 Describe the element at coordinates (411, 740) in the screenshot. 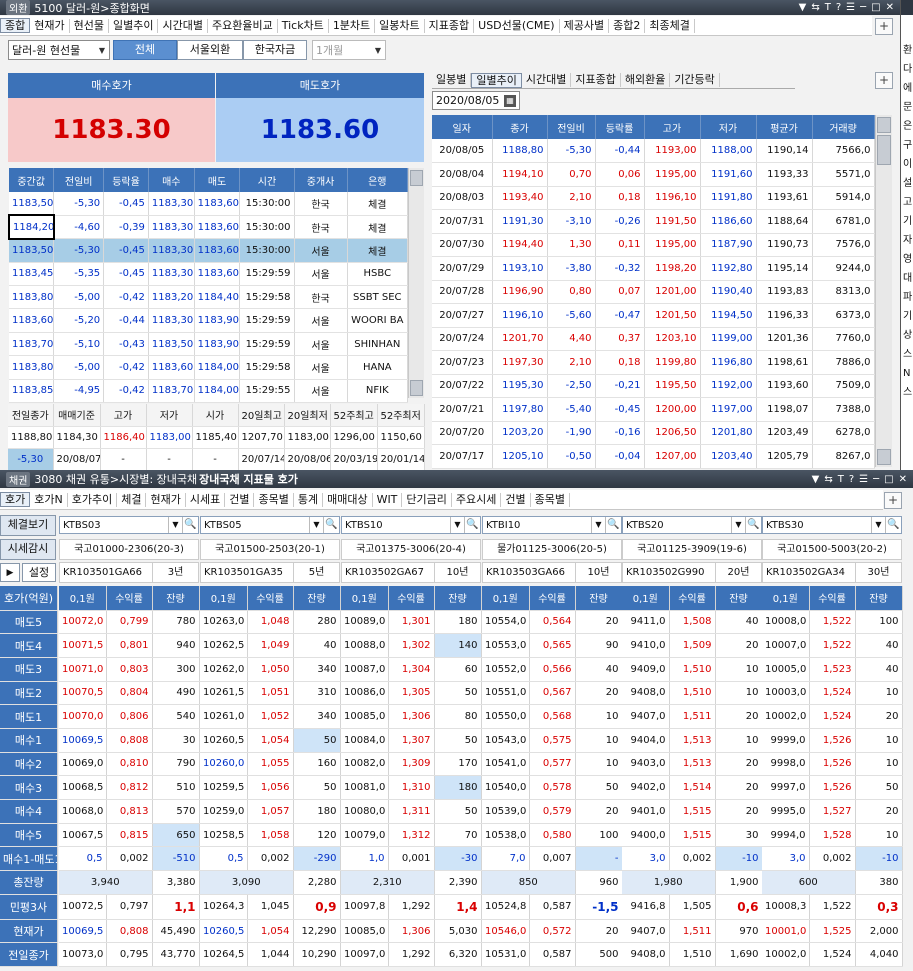

I see `table-row: 10084,0 1,307 50` at that location.